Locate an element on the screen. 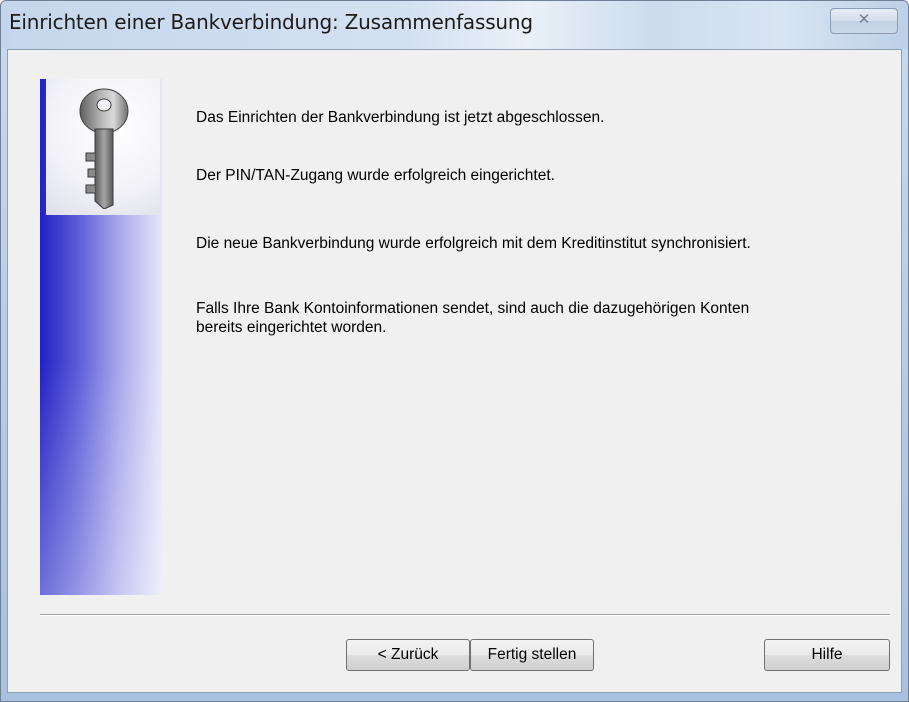 The image size is (909, 702). close-button: ✕ is located at coordinates (864, 21).